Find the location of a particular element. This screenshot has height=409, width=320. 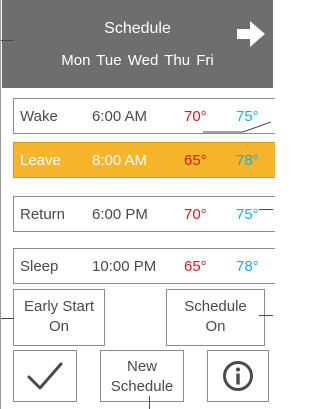

period-name: Return is located at coordinates (43, 214).